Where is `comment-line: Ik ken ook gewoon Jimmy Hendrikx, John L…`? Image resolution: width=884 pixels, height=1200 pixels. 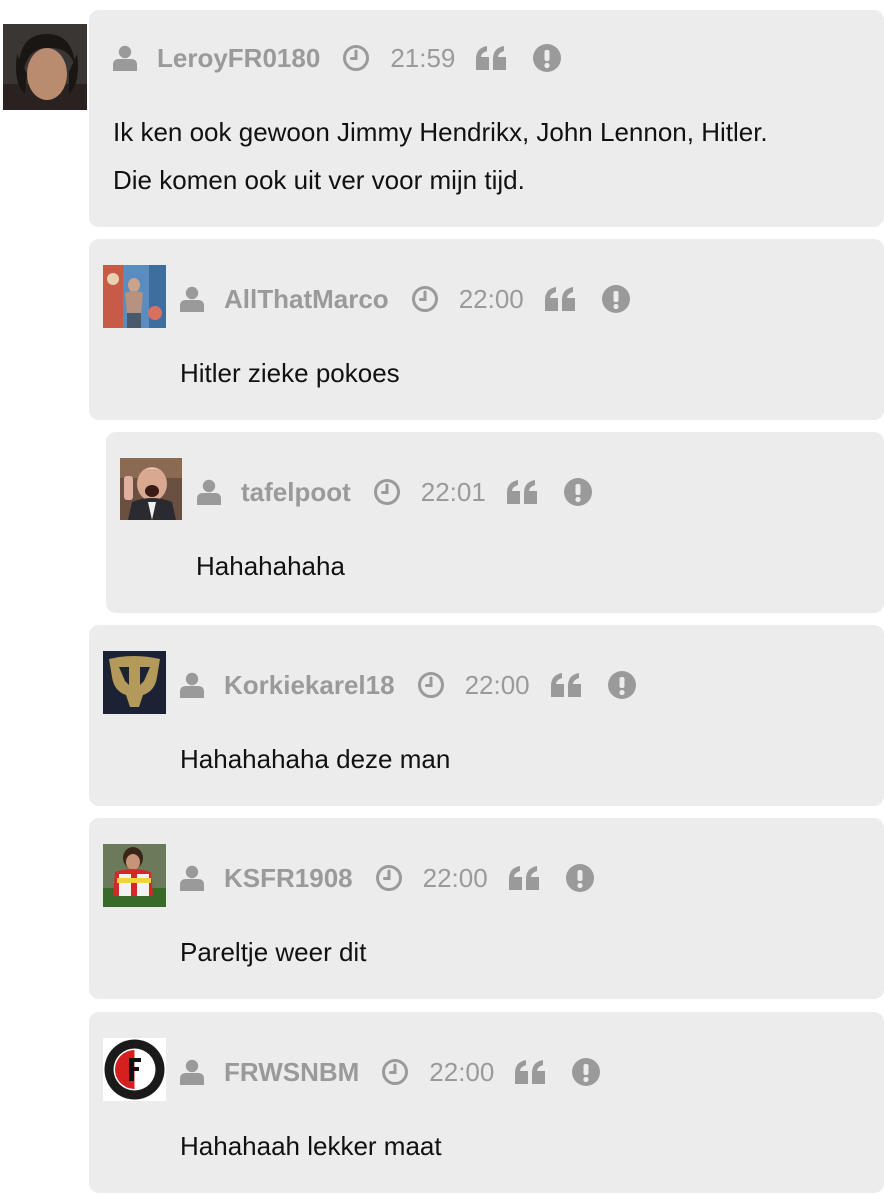 comment-line: Ik ken ook gewoon Jimmy Hendrikx, John L… is located at coordinates (440, 132).